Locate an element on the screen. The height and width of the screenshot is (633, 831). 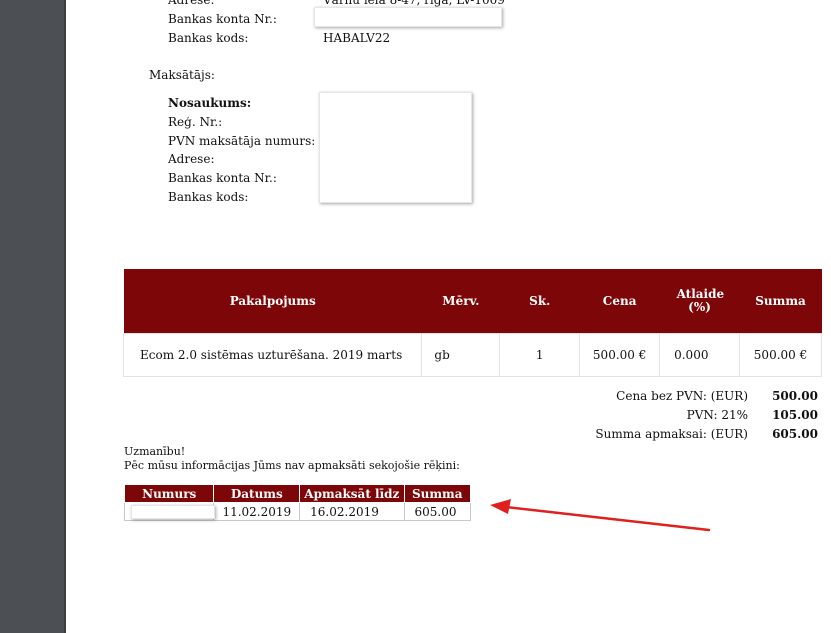
annotation-arrow is located at coordinates (600, 515).